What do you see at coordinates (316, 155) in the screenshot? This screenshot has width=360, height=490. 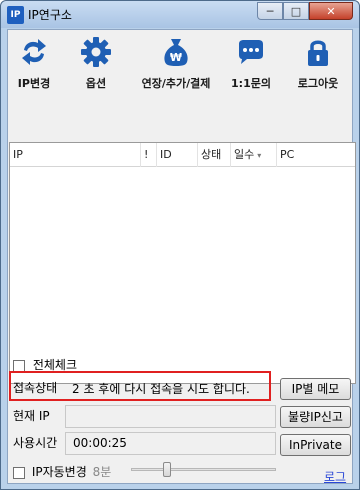 I see `column-header-pc: PC` at bounding box center [316, 155].